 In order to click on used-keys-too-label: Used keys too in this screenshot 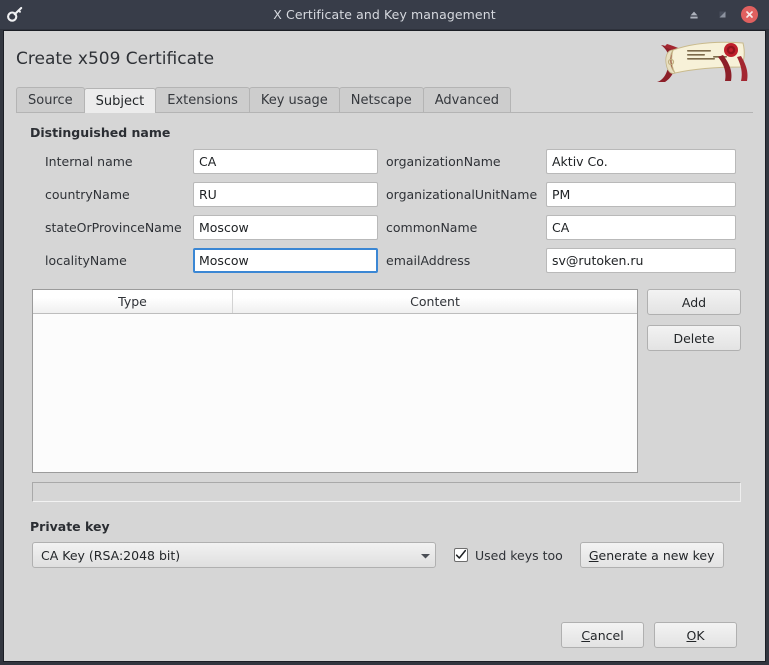, I will do `click(519, 555)`.